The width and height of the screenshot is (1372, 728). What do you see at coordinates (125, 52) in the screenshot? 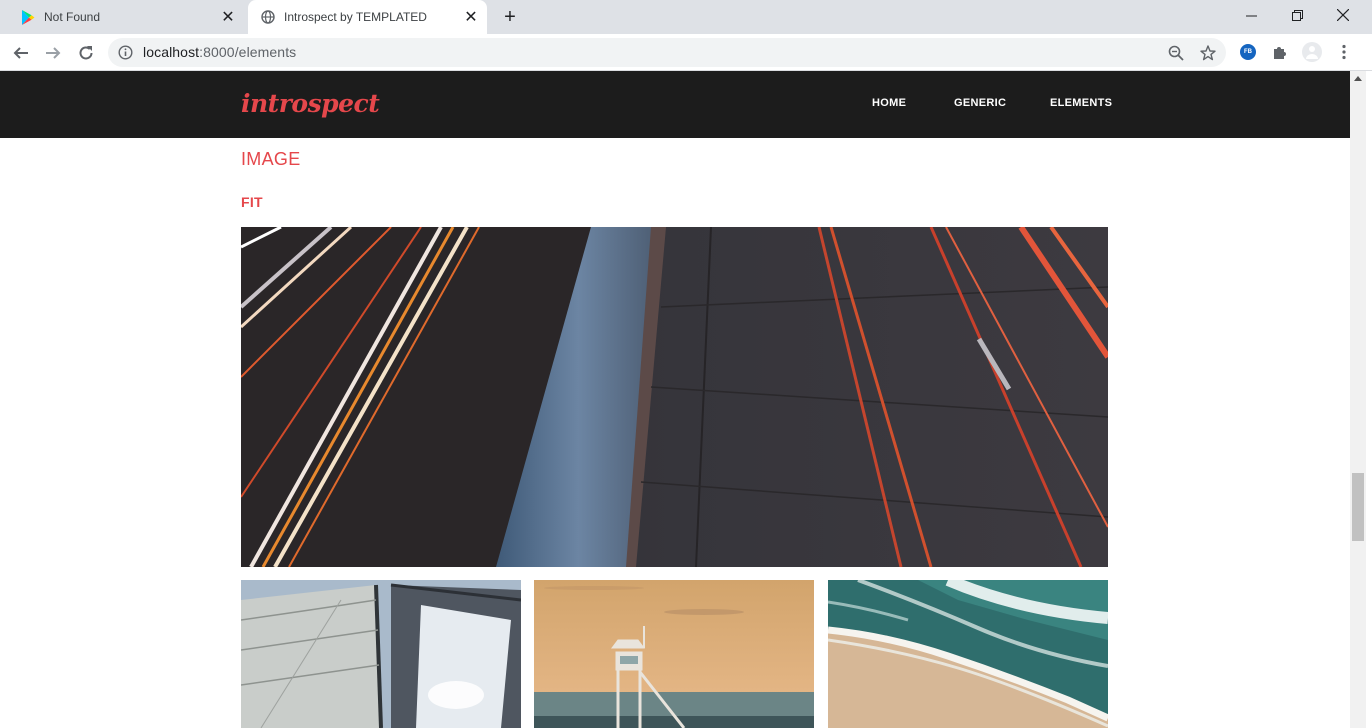
I see `site-info-icon` at bounding box center [125, 52].